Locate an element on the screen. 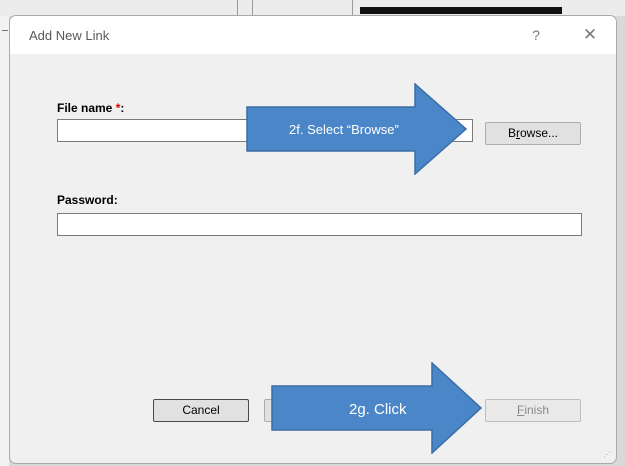 The image size is (625, 466). password-label: Password: is located at coordinates (87, 200).